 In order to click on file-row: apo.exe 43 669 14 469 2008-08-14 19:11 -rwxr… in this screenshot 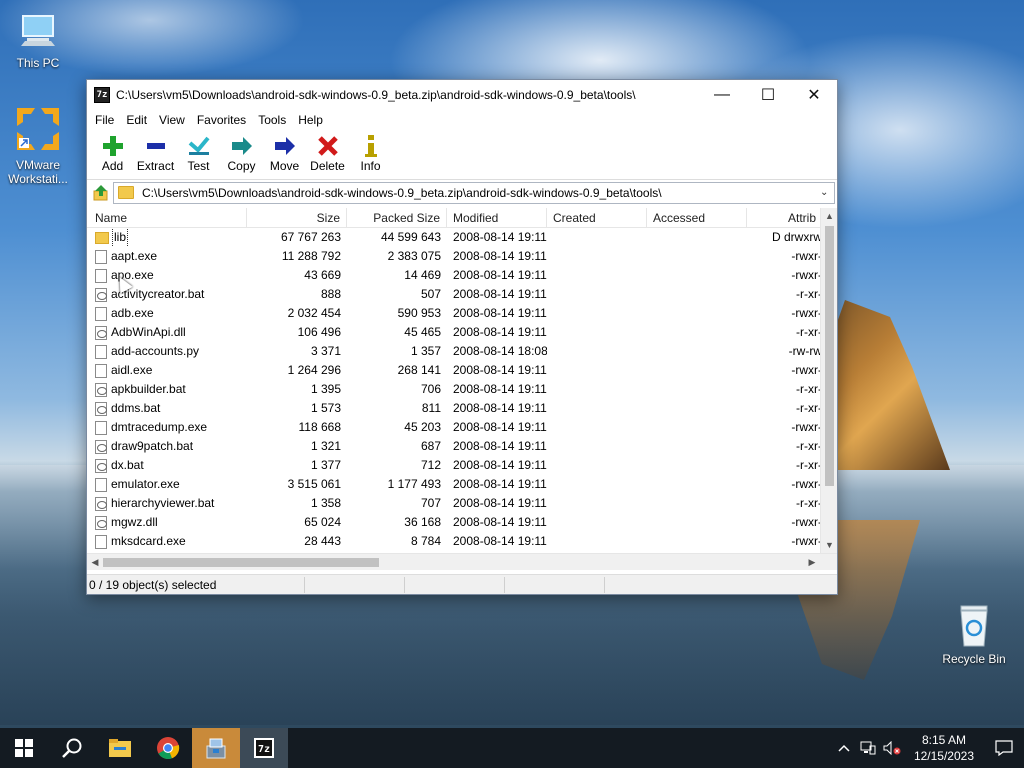, I will do `click(462, 275)`.